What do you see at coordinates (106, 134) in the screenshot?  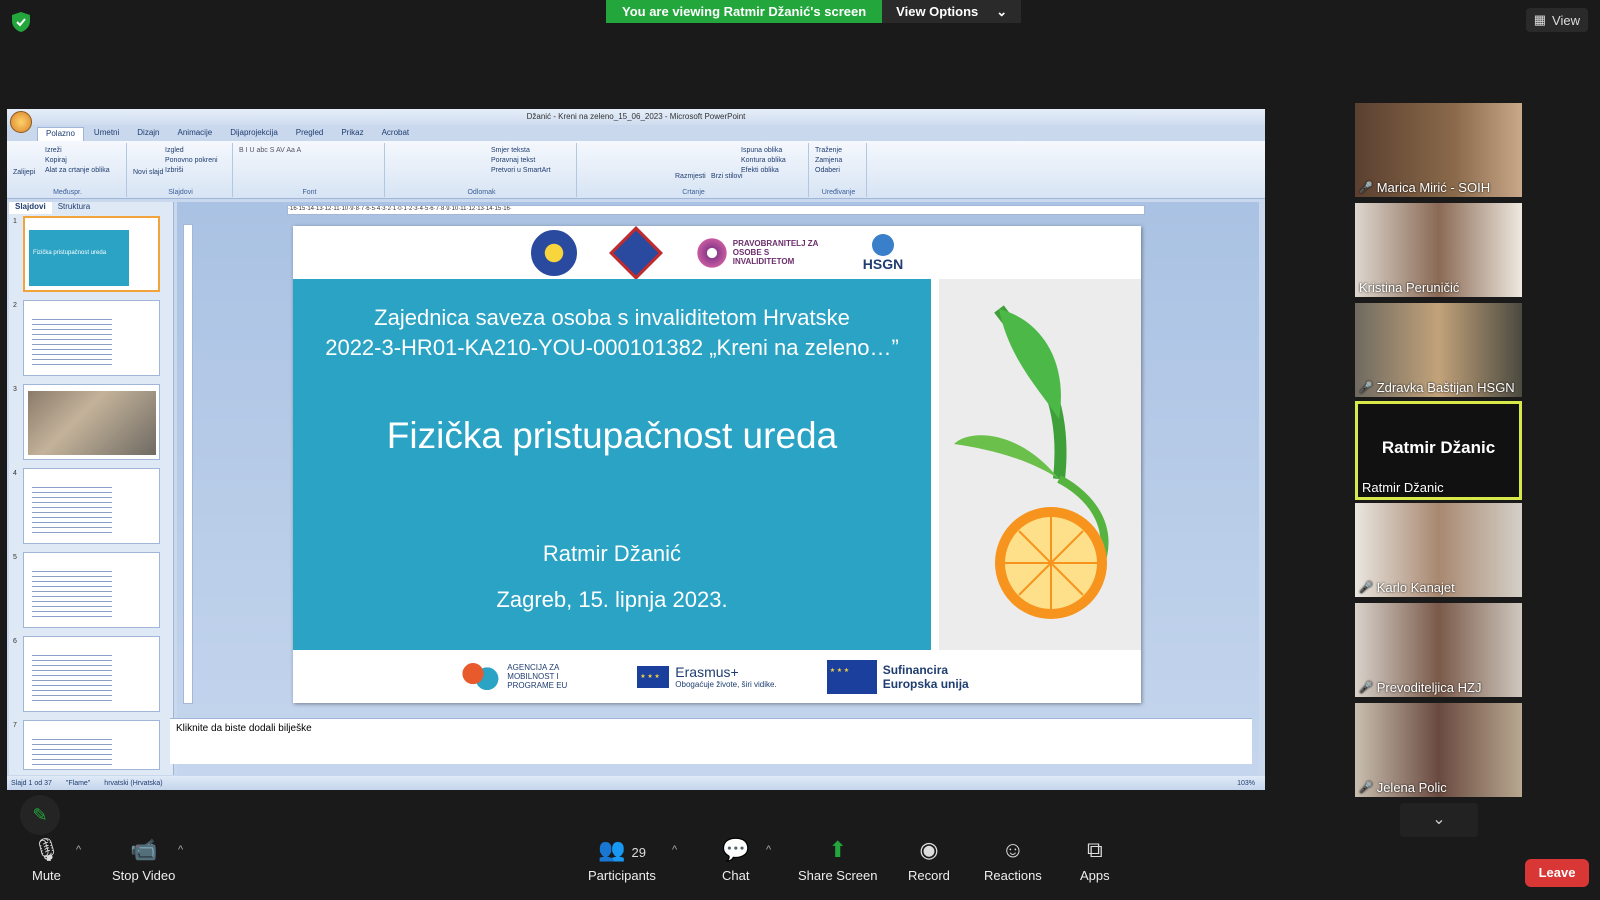 I see `tab-umetni: Umetni` at bounding box center [106, 134].